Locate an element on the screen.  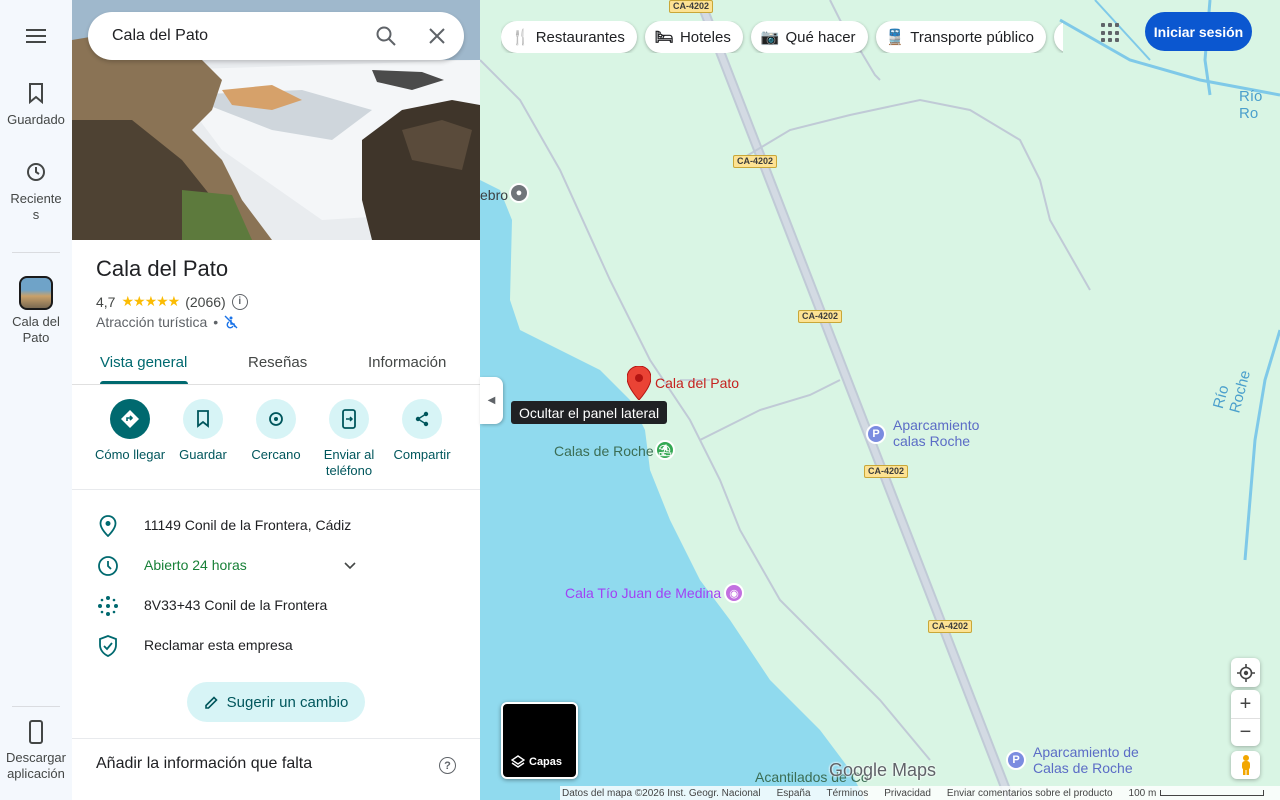
parking-label: Aparcamiento calas Roche is located at coordinates (936, 433).